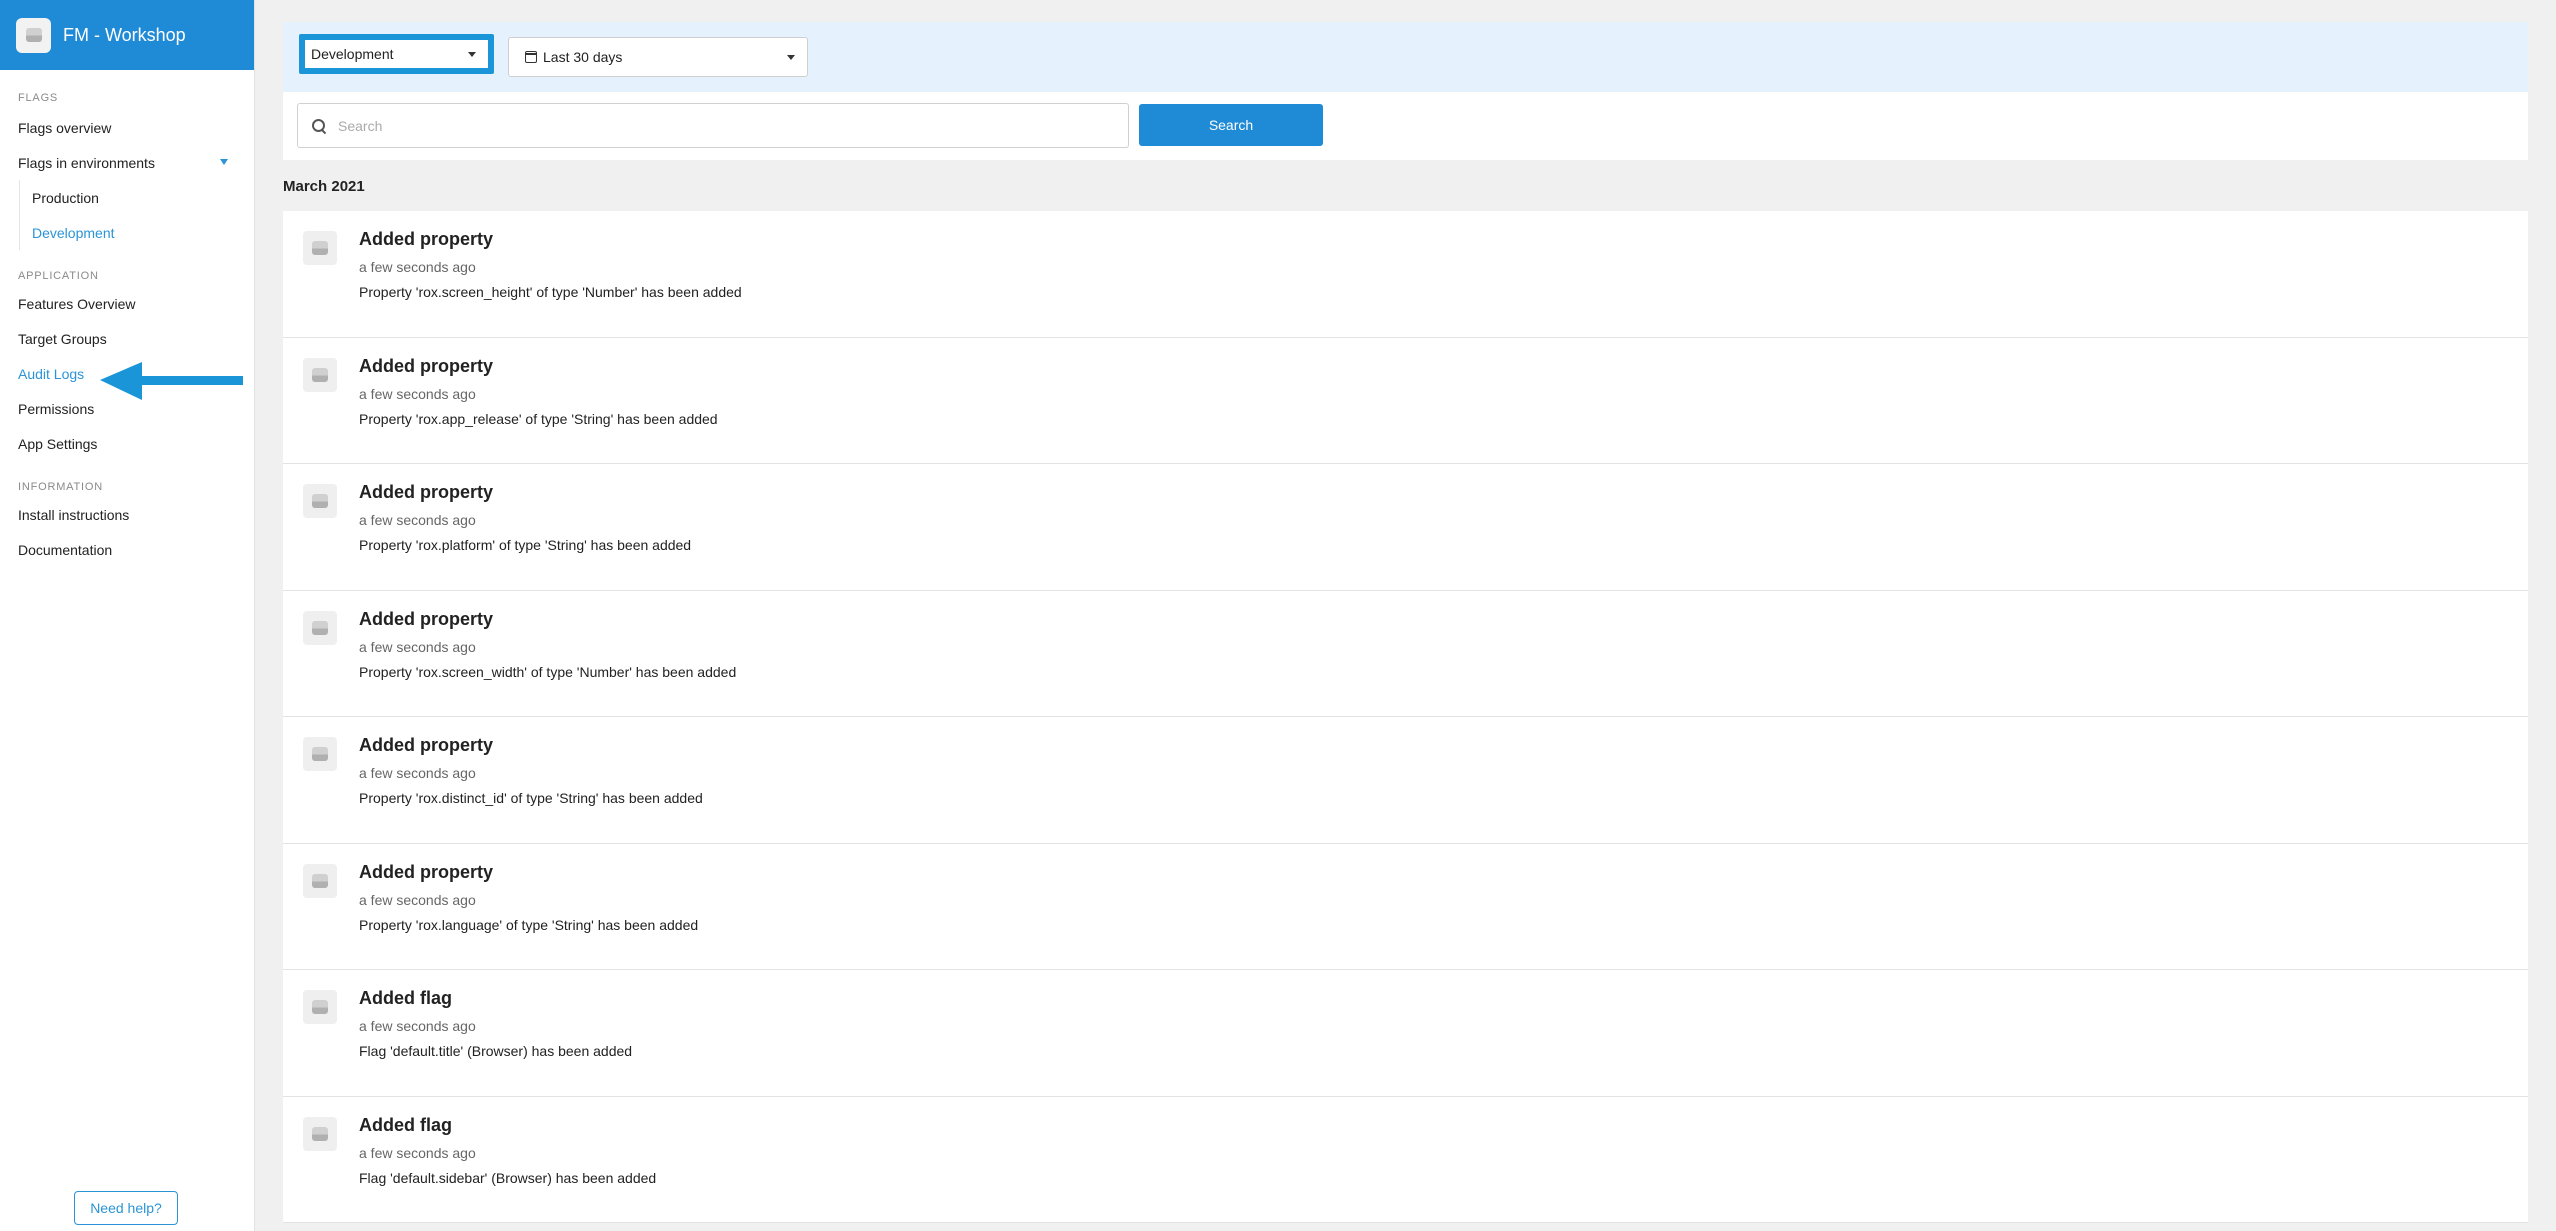 The width and height of the screenshot is (2556, 1231). I want to click on app-title: FM - Workshop, so click(124, 34).